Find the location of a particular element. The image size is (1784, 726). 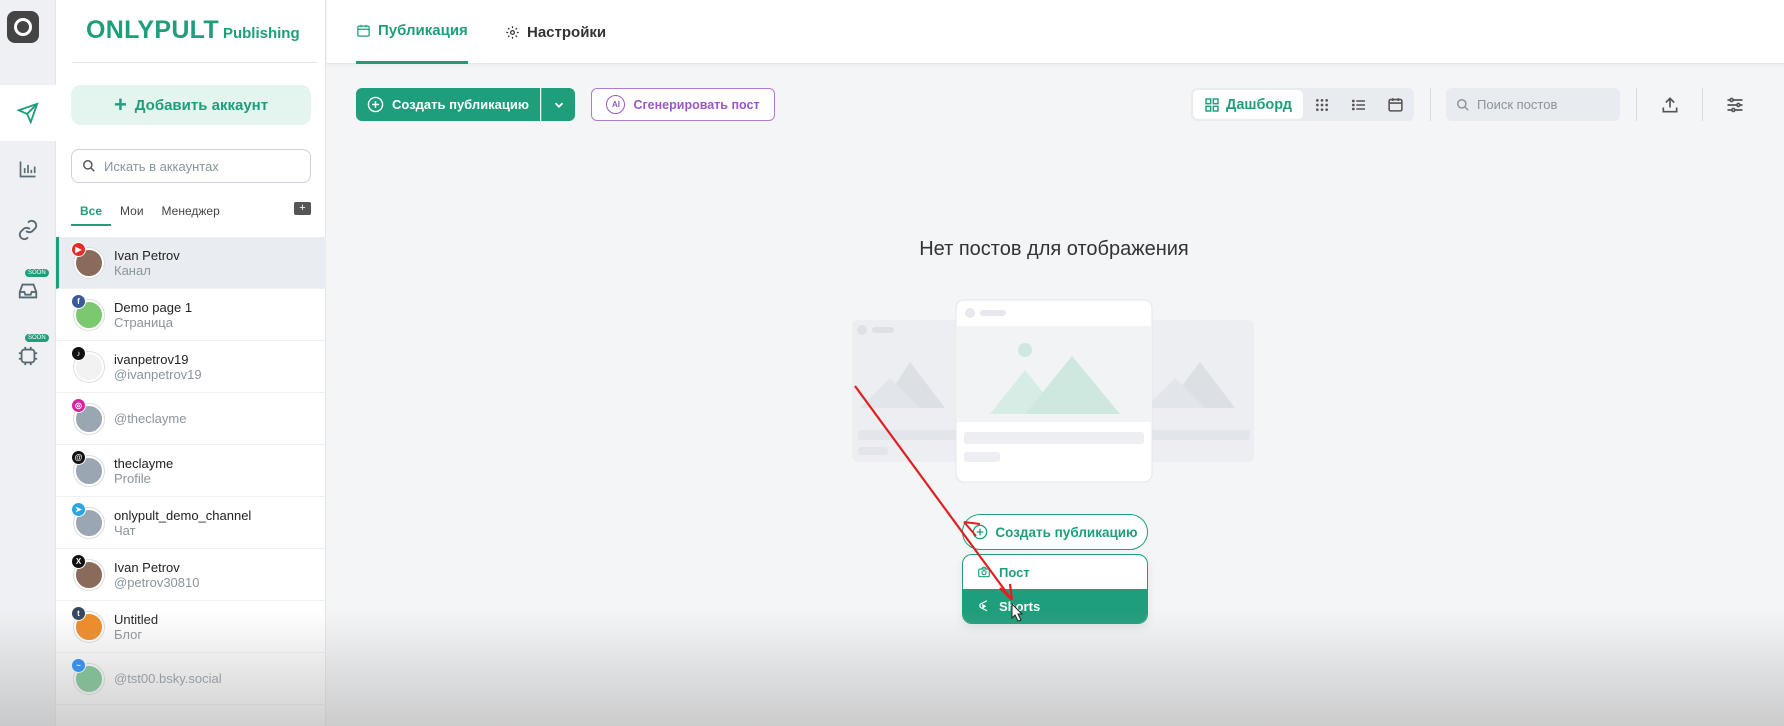

account-item: @ theclayme Profile is located at coordinates (191, 471).